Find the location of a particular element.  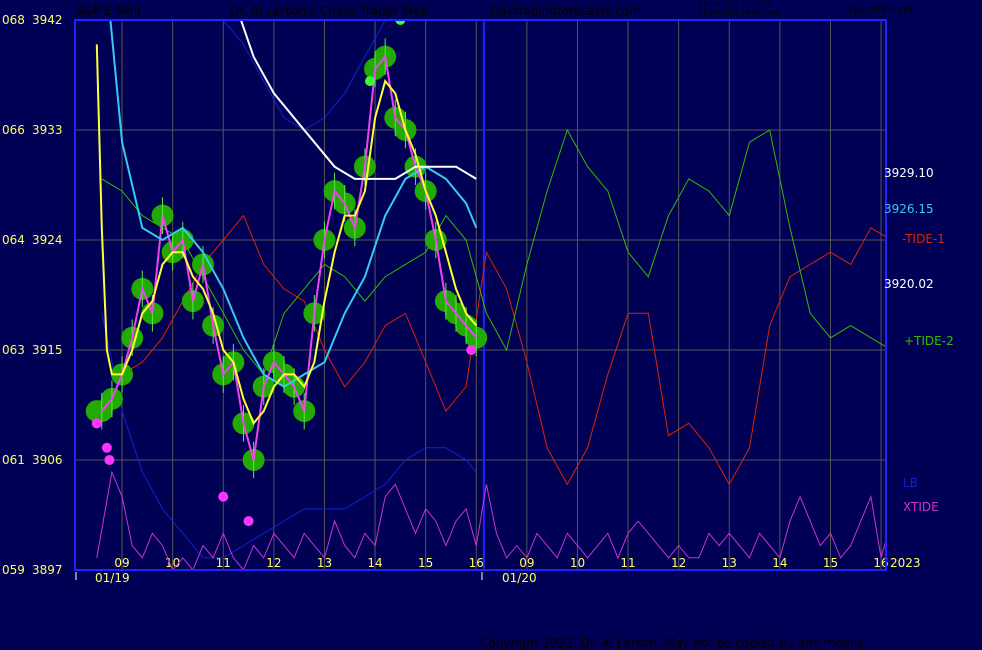

x-hour-label-0: 09 is located at coordinates (121, 563).